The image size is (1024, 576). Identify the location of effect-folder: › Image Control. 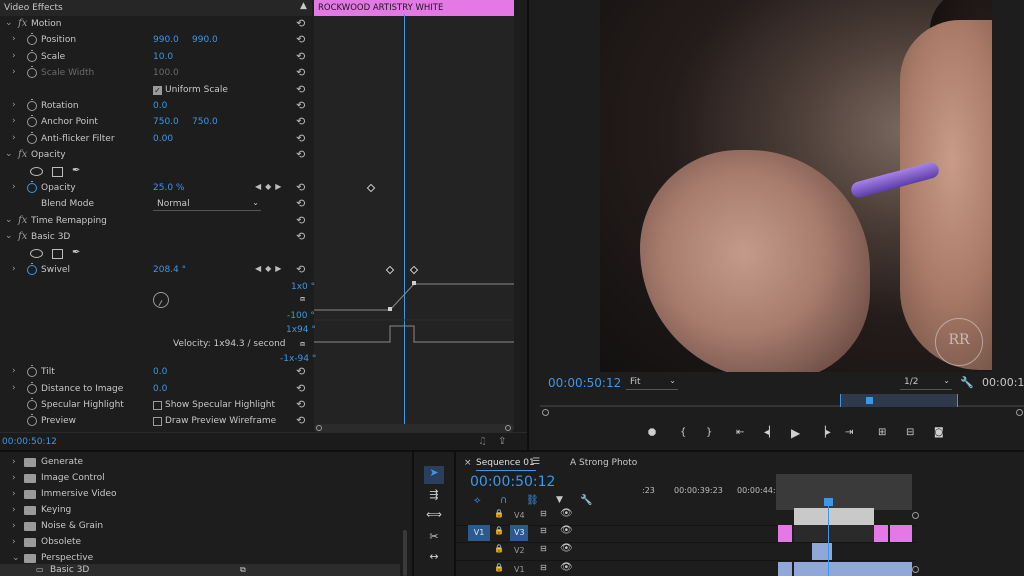
(200, 479).